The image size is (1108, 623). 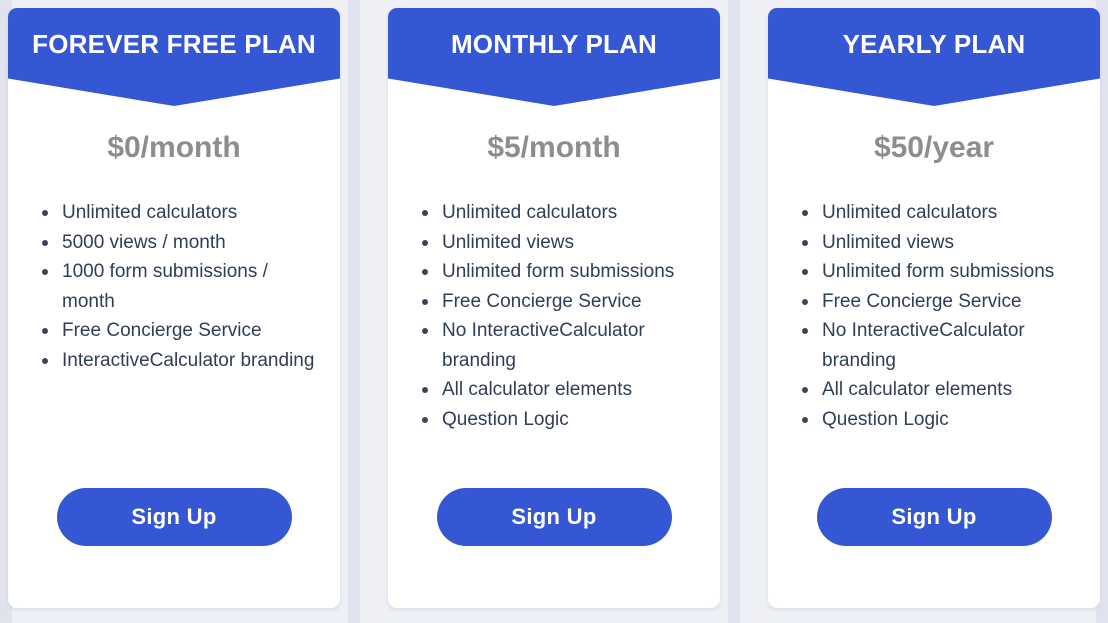 What do you see at coordinates (934, 147) in the screenshot?
I see `plan-price: $50/year` at bounding box center [934, 147].